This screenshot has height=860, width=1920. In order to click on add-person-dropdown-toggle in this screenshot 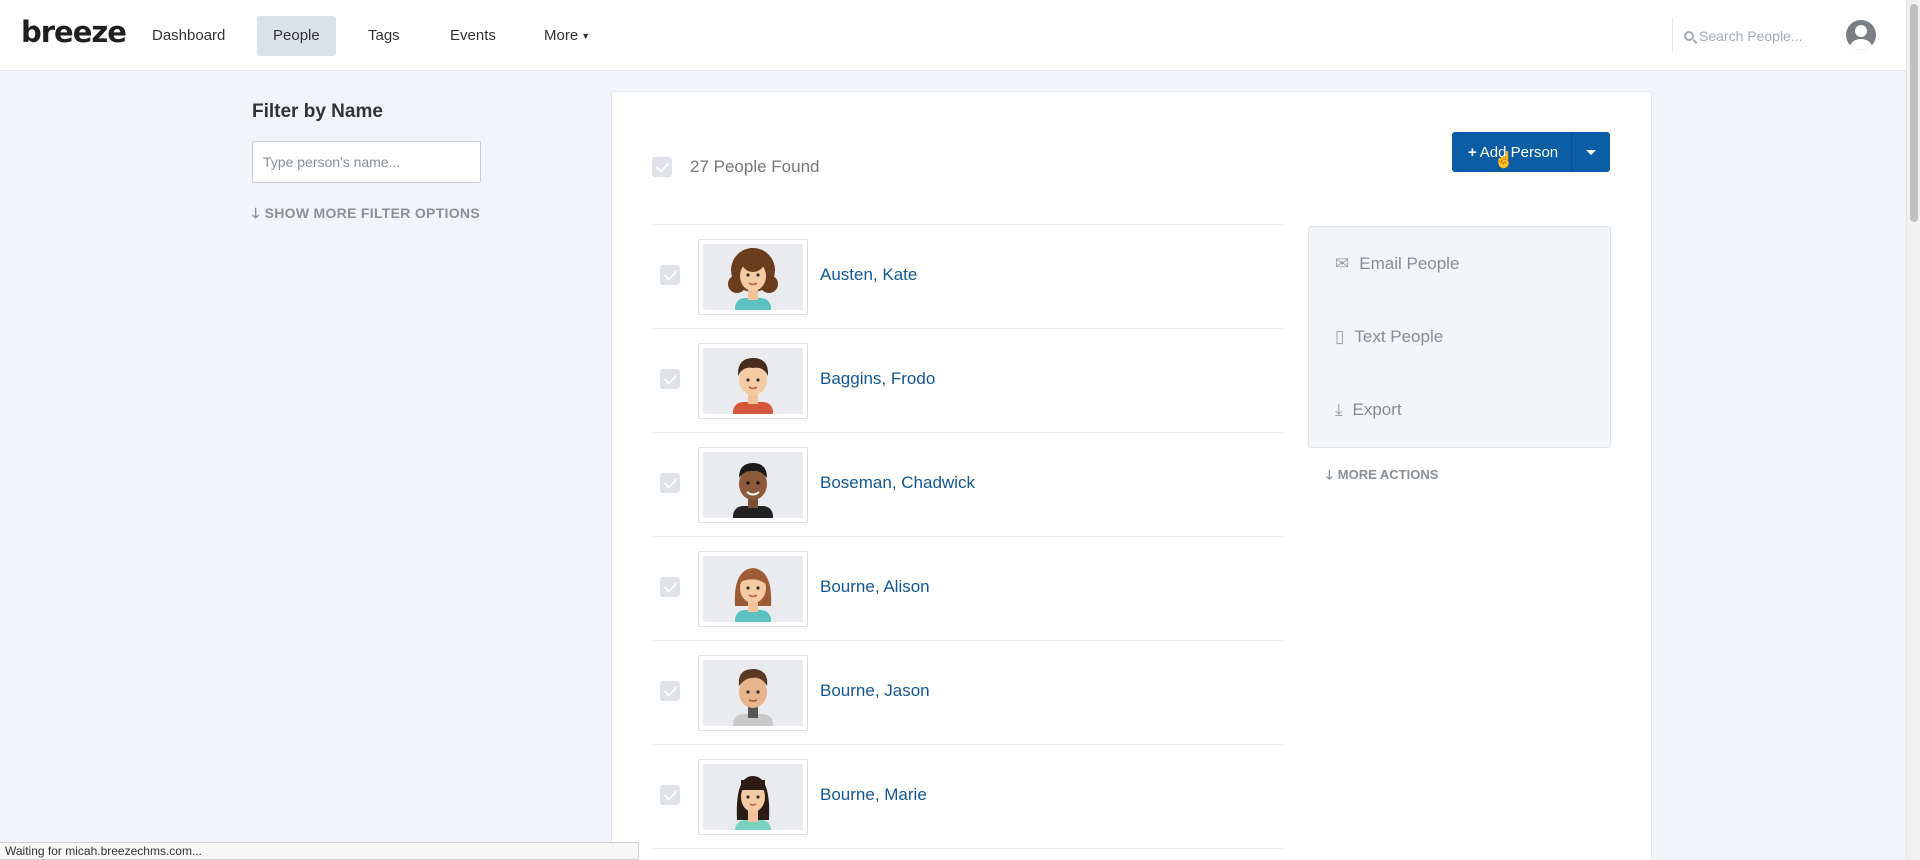, I will do `click(1591, 152)`.